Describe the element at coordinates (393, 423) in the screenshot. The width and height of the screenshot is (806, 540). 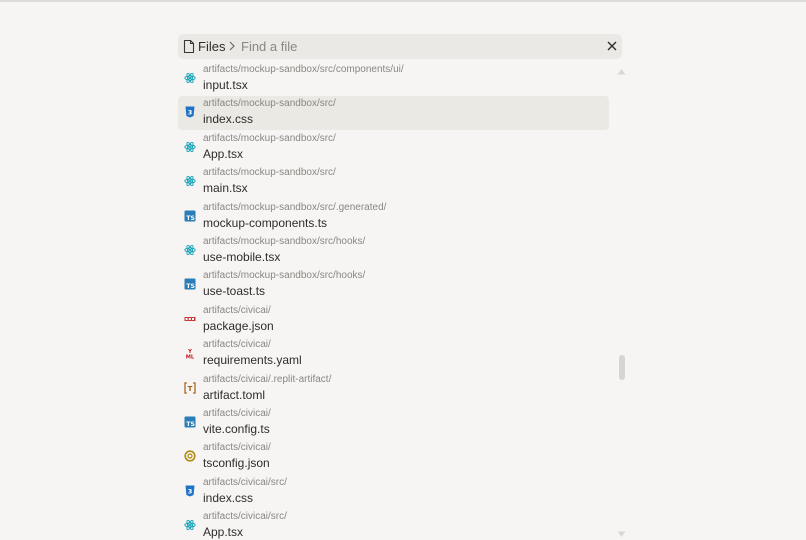
I see `file-result-row: TS artifacts/civicai/vite.config.ts` at that location.